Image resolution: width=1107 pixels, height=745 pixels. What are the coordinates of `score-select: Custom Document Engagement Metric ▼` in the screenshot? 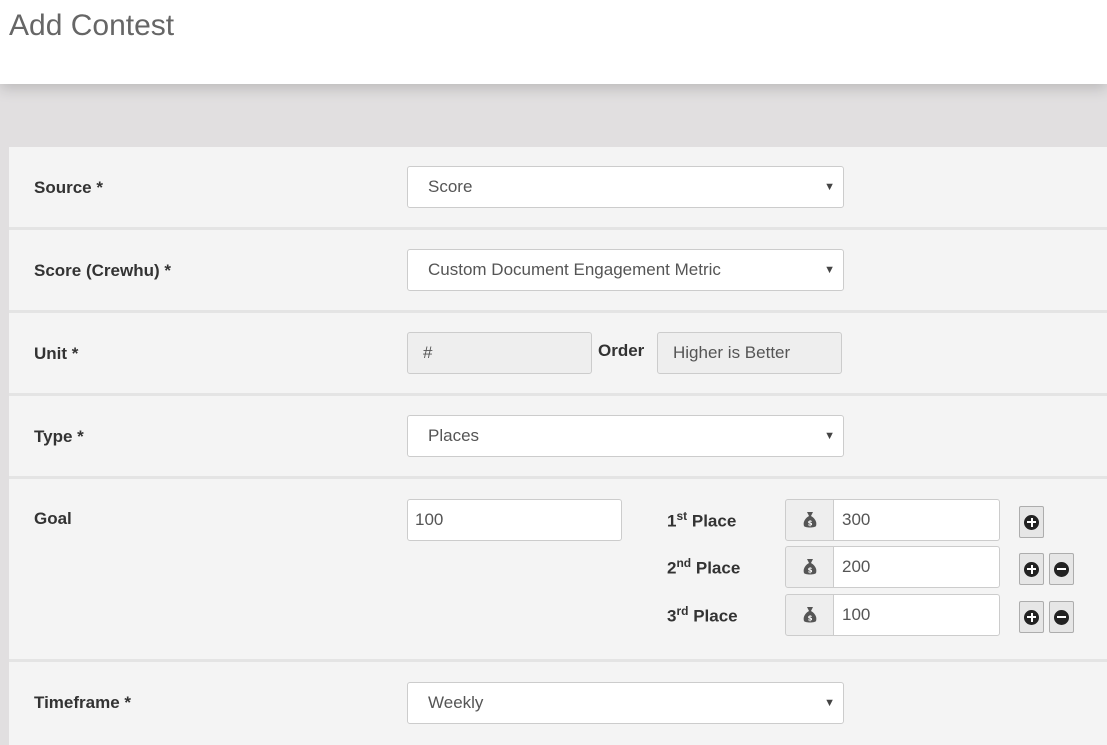 It's located at (625, 270).